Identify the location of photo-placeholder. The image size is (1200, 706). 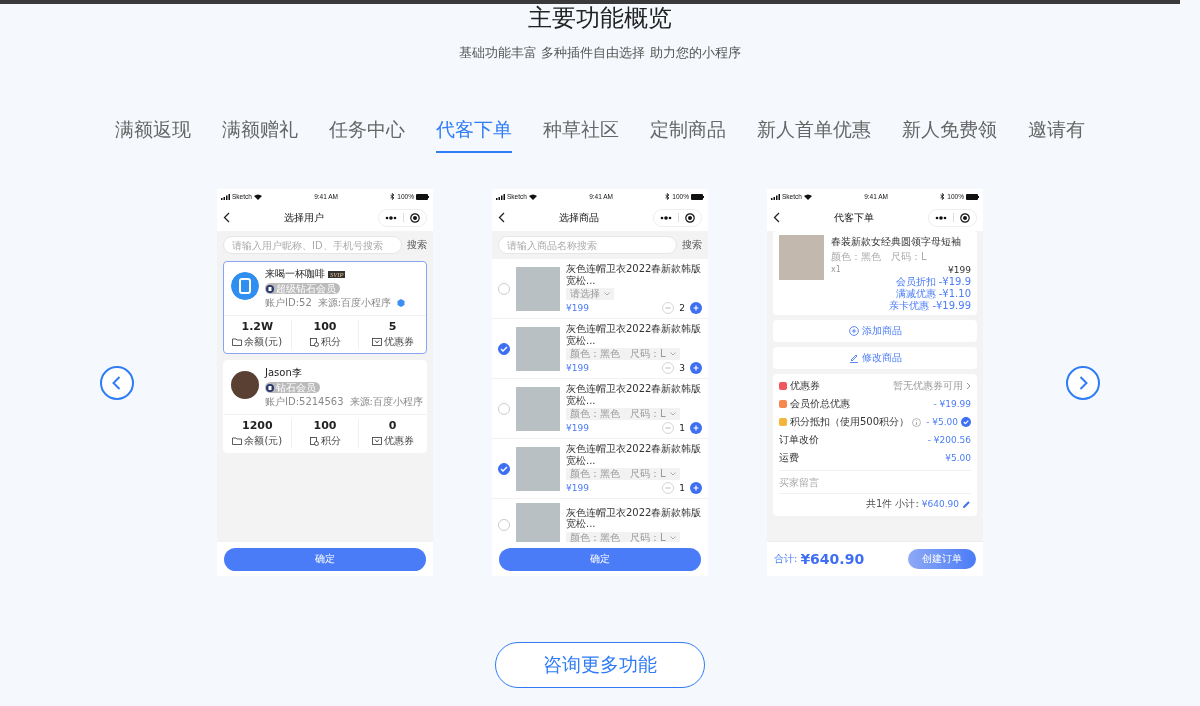
(538, 408).